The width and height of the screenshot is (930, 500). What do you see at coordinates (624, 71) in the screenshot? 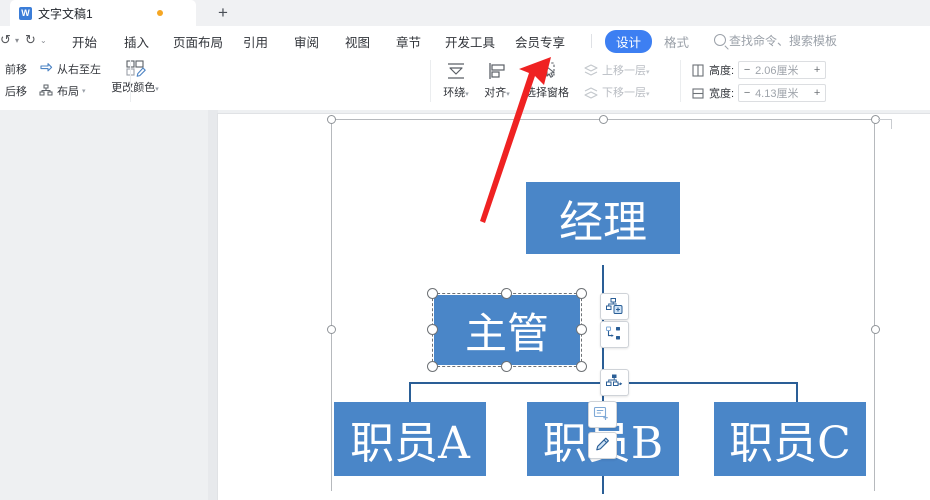
I see `ribbon-label-bring-forward: 上移一层` at bounding box center [624, 71].